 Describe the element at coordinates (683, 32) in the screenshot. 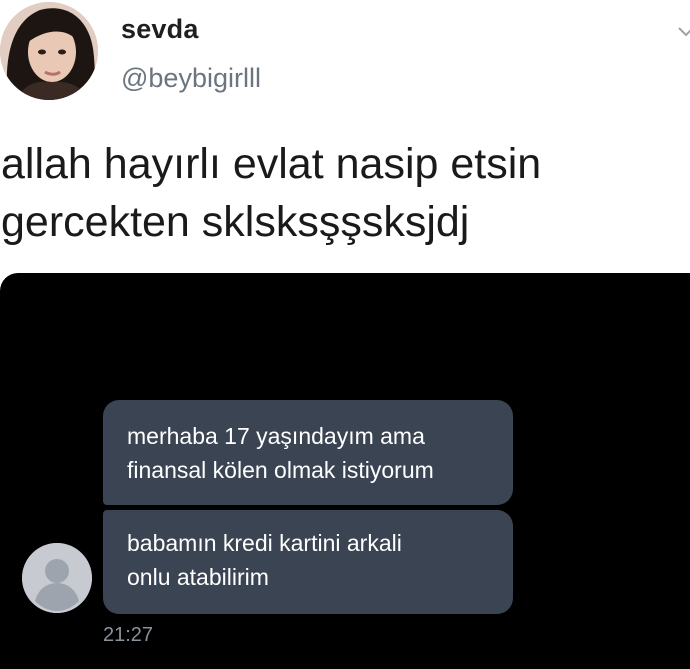

I see `chevron-down-icon` at that location.